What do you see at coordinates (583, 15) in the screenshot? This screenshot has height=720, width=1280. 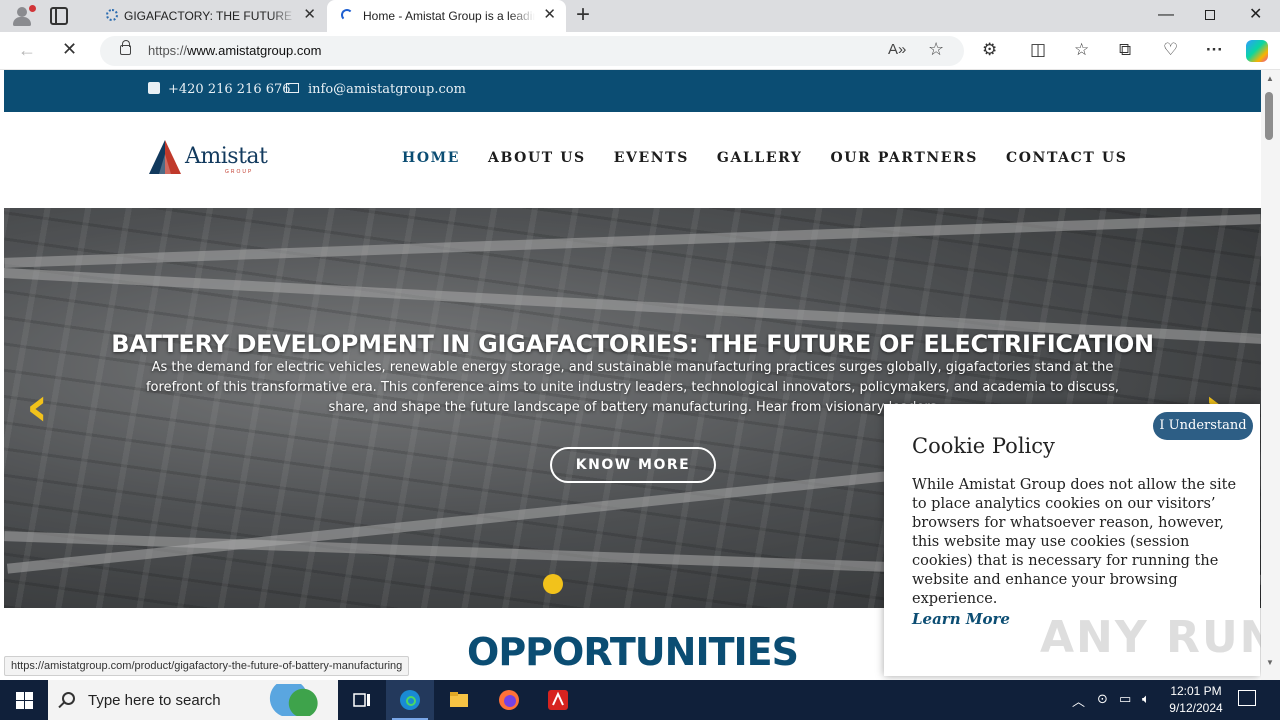 I see `new-tab-button: +` at bounding box center [583, 15].